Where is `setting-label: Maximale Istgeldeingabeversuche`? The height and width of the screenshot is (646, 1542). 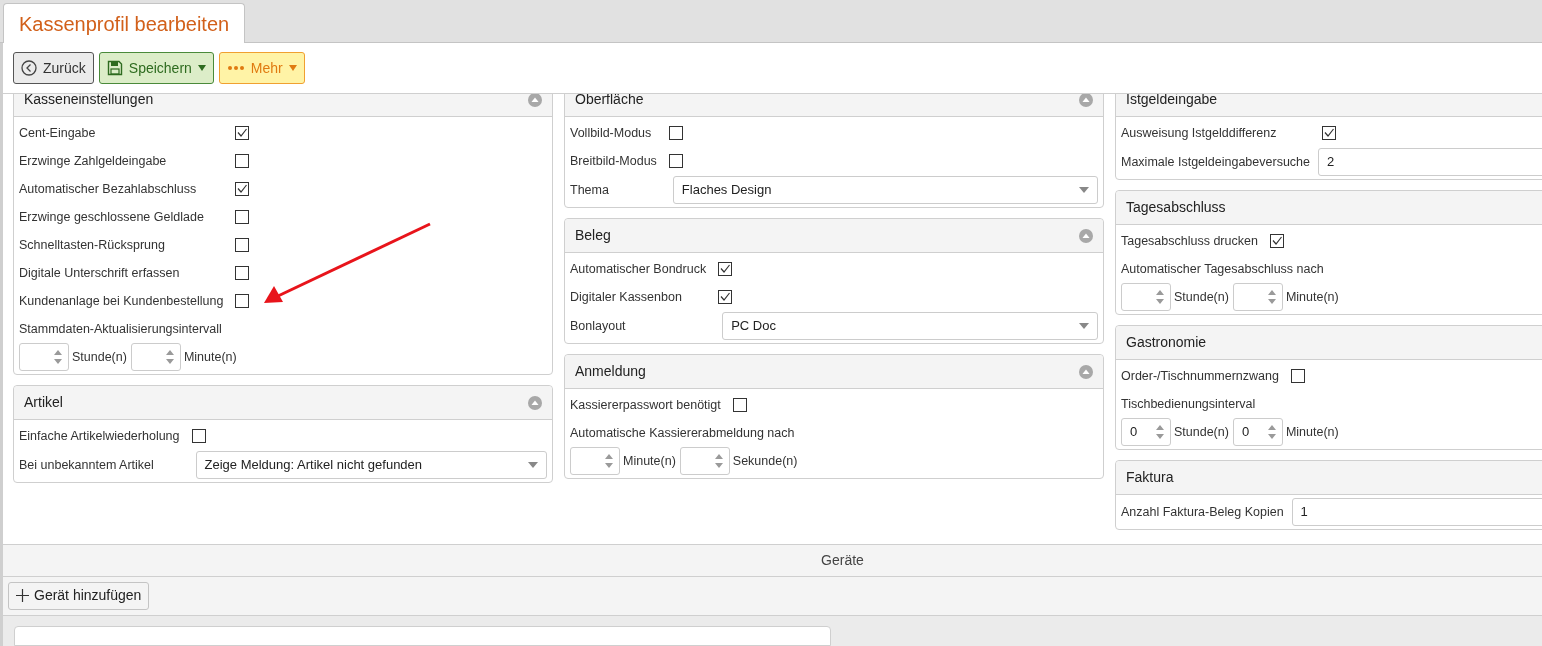 setting-label: Maximale Istgeldeingabeversuche is located at coordinates (1215, 162).